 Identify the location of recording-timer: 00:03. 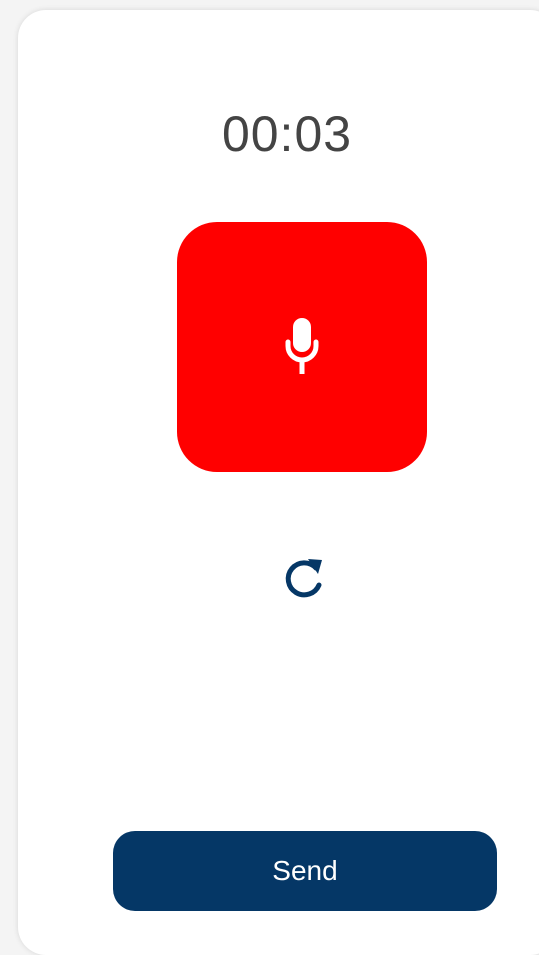
(287, 134).